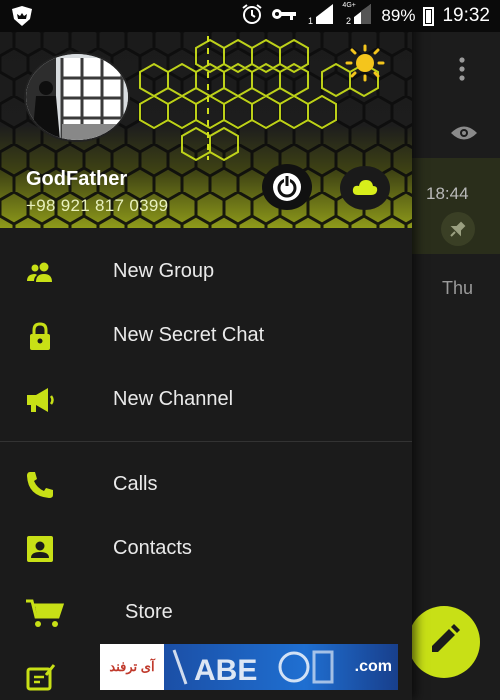 The image size is (500, 700). What do you see at coordinates (284, 16) in the screenshot?
I see `key-icon` at bounding box center [284, 16].